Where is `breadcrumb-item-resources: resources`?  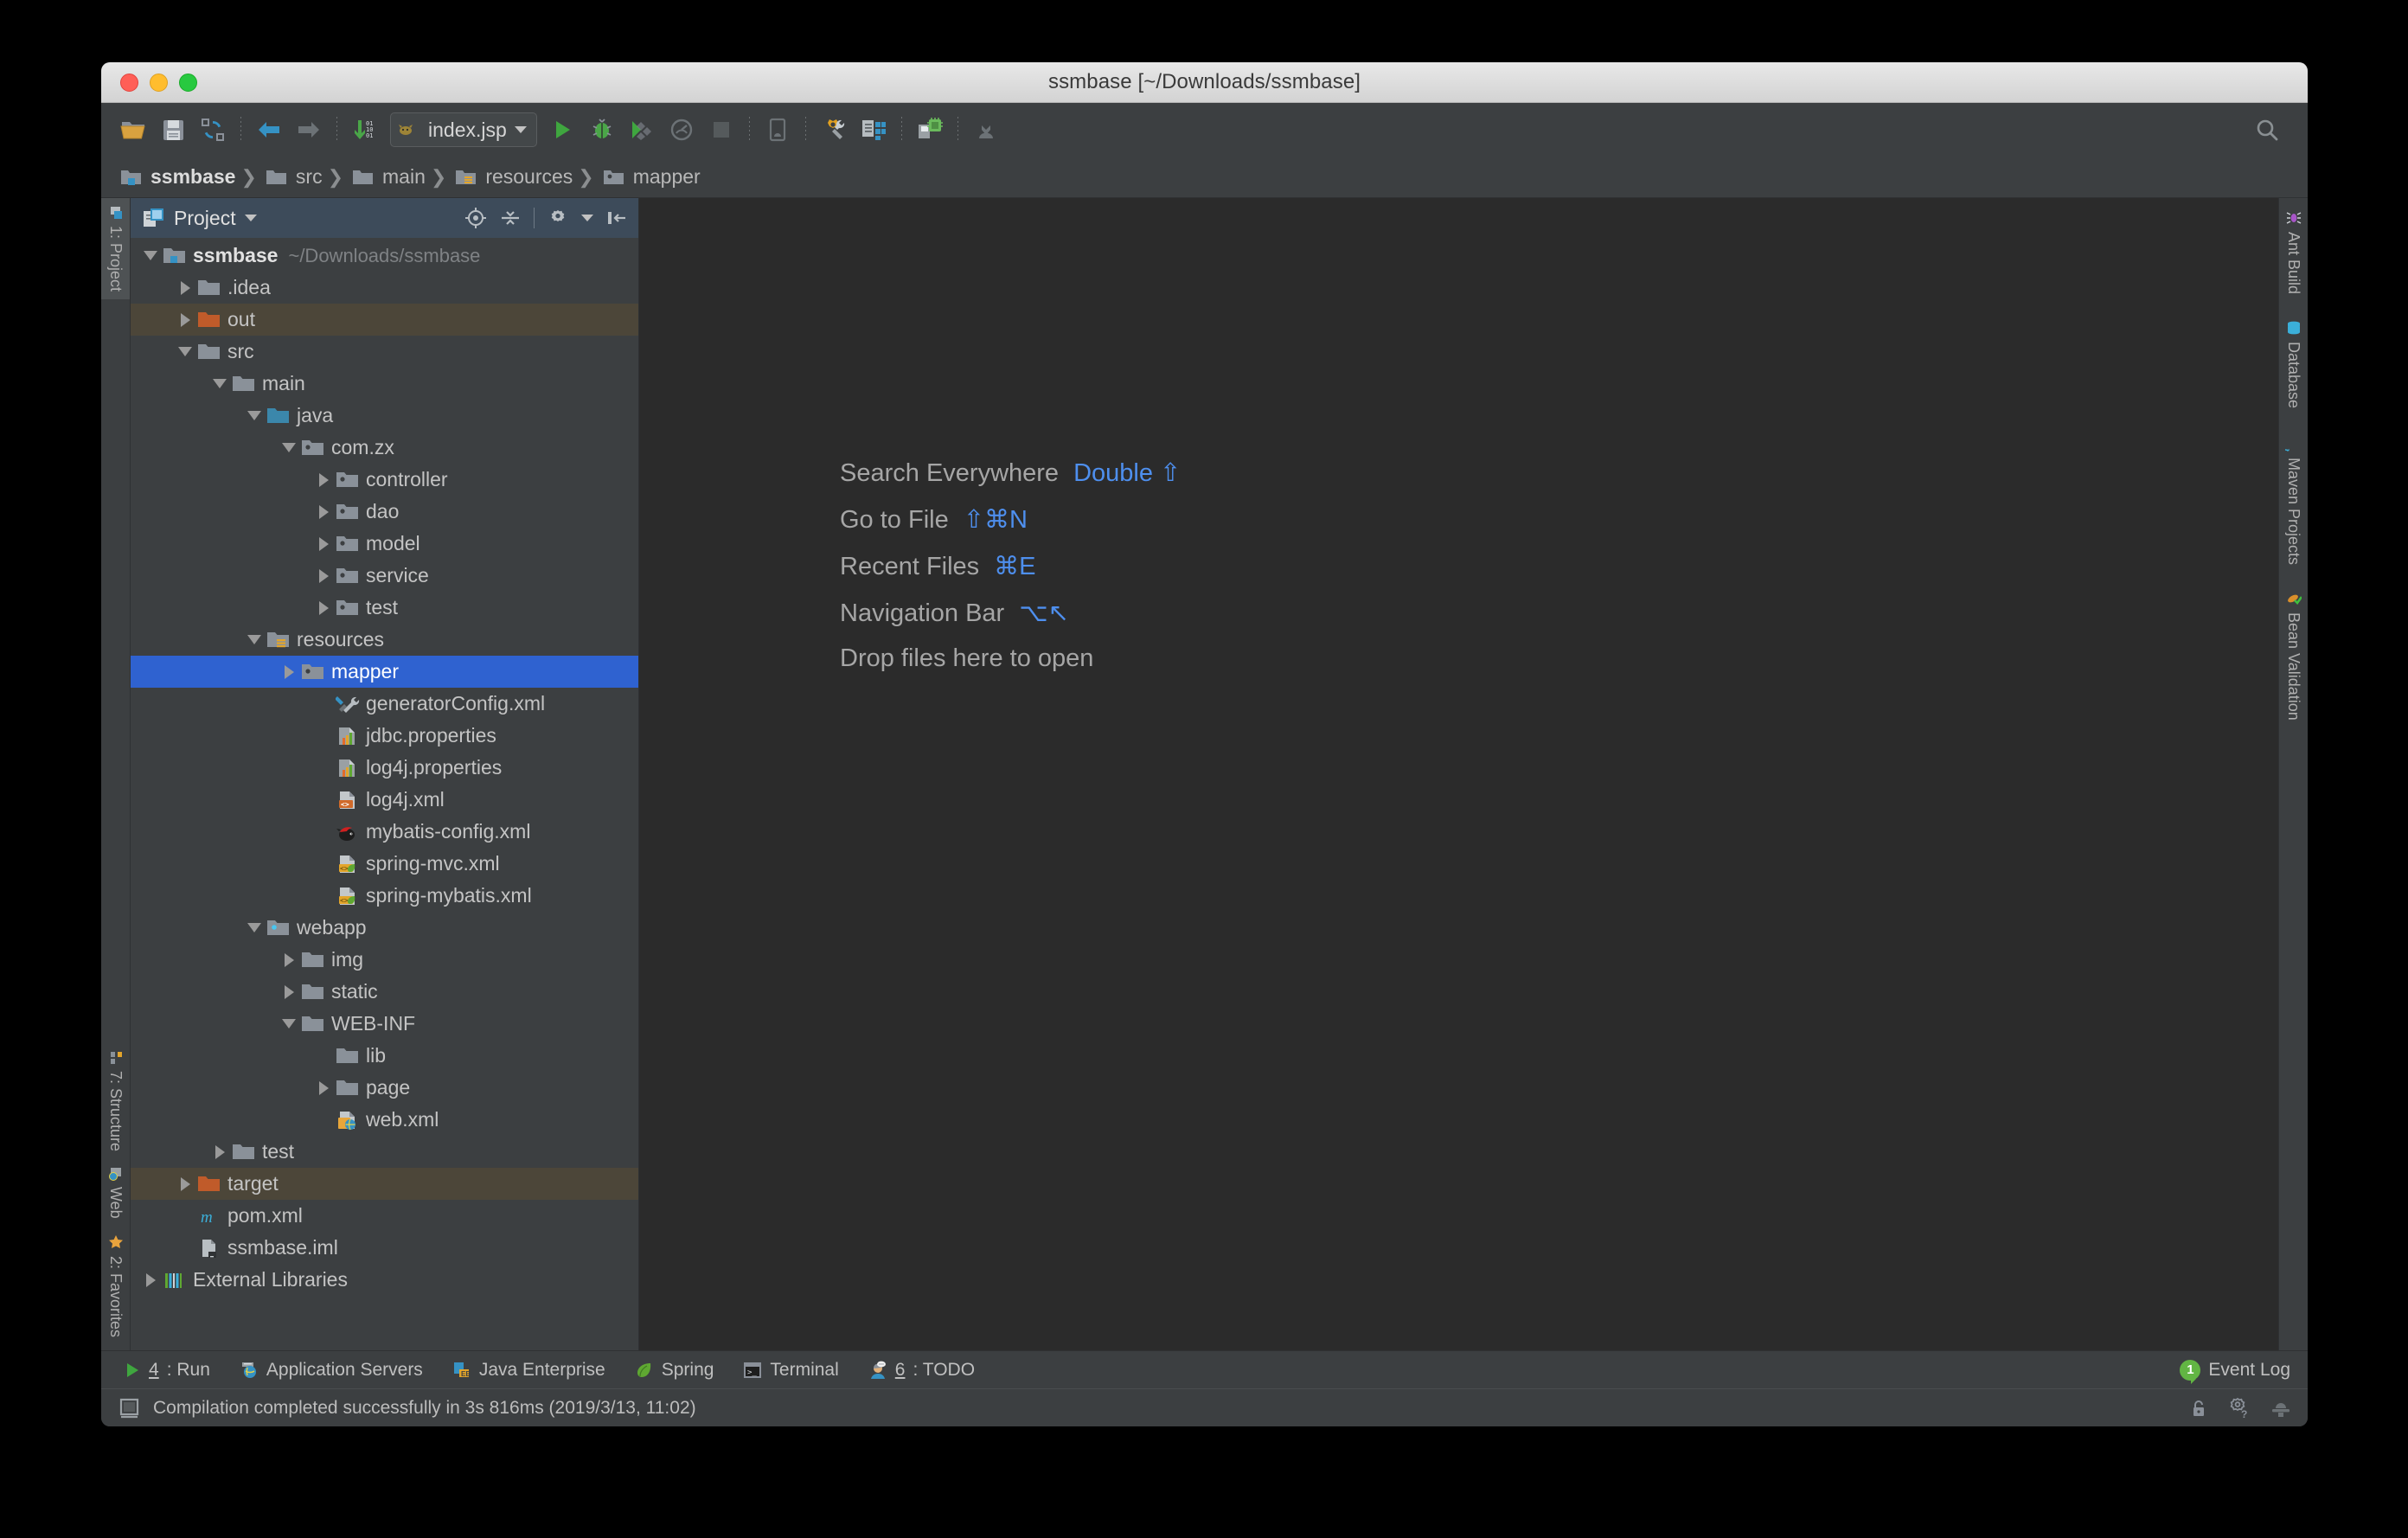
breadcrumb-item-resources: resources is located at coordinates (512, 177).